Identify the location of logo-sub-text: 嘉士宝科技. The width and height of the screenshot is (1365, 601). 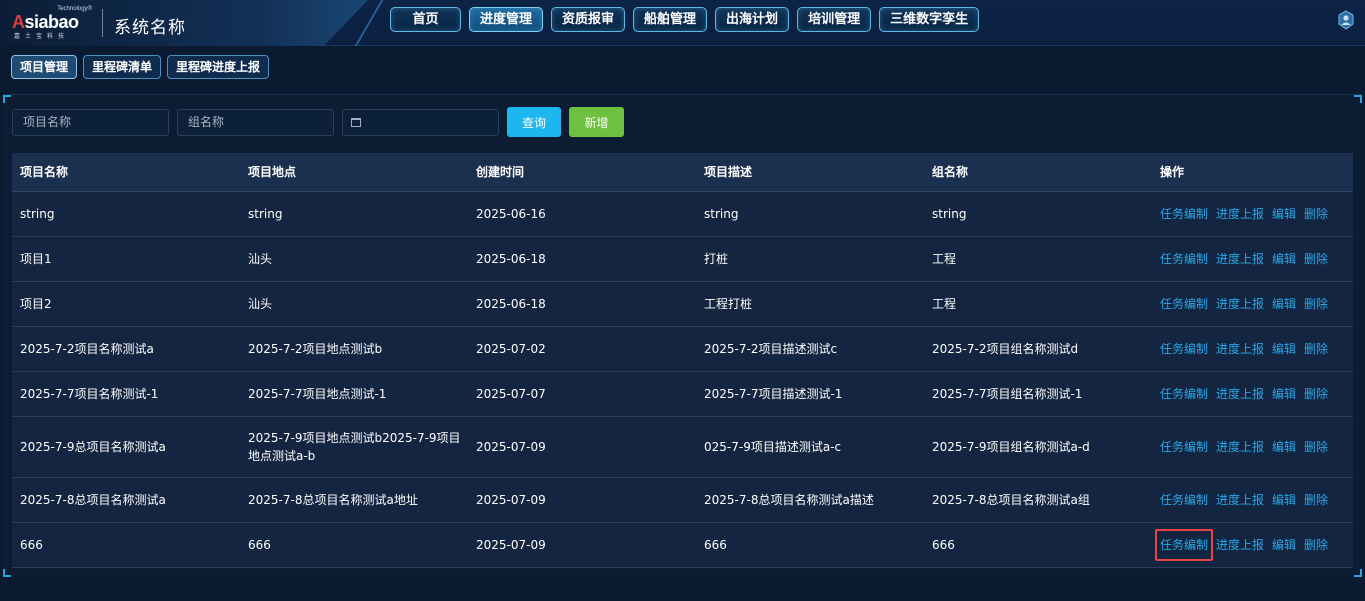
(42, 36).